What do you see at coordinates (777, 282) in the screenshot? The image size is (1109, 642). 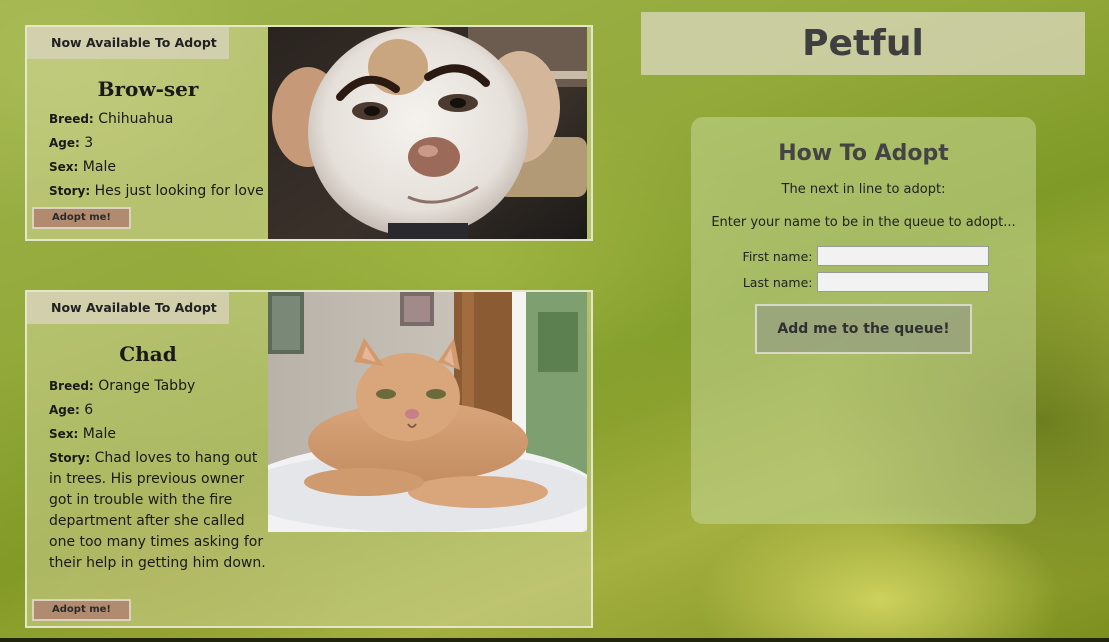 I see `last-name-label: Last name:` at bounding box center [777, 282].